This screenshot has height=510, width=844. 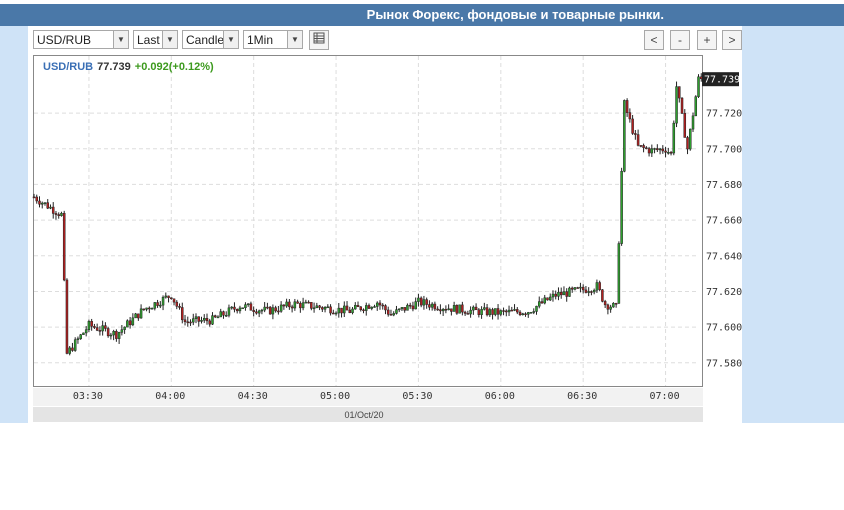 I want to click on y-tick-label: 77.720, so click(x=724, y=114).